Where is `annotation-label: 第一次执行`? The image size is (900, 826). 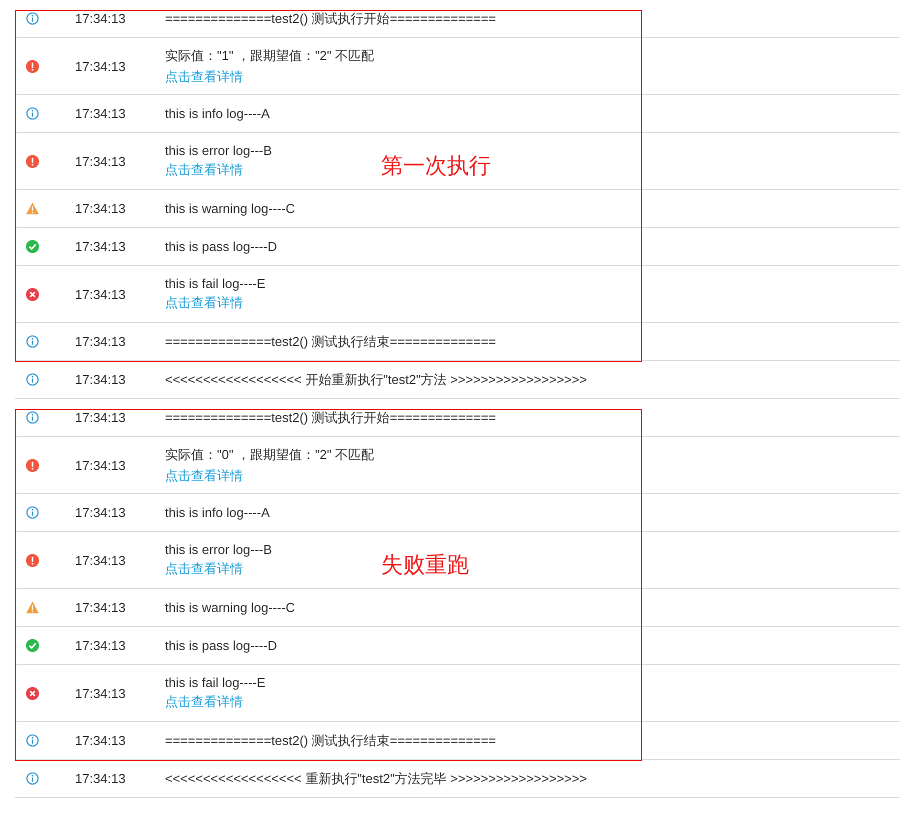 annotation-label: 第一次执行 is located at coordinates (436, 167).